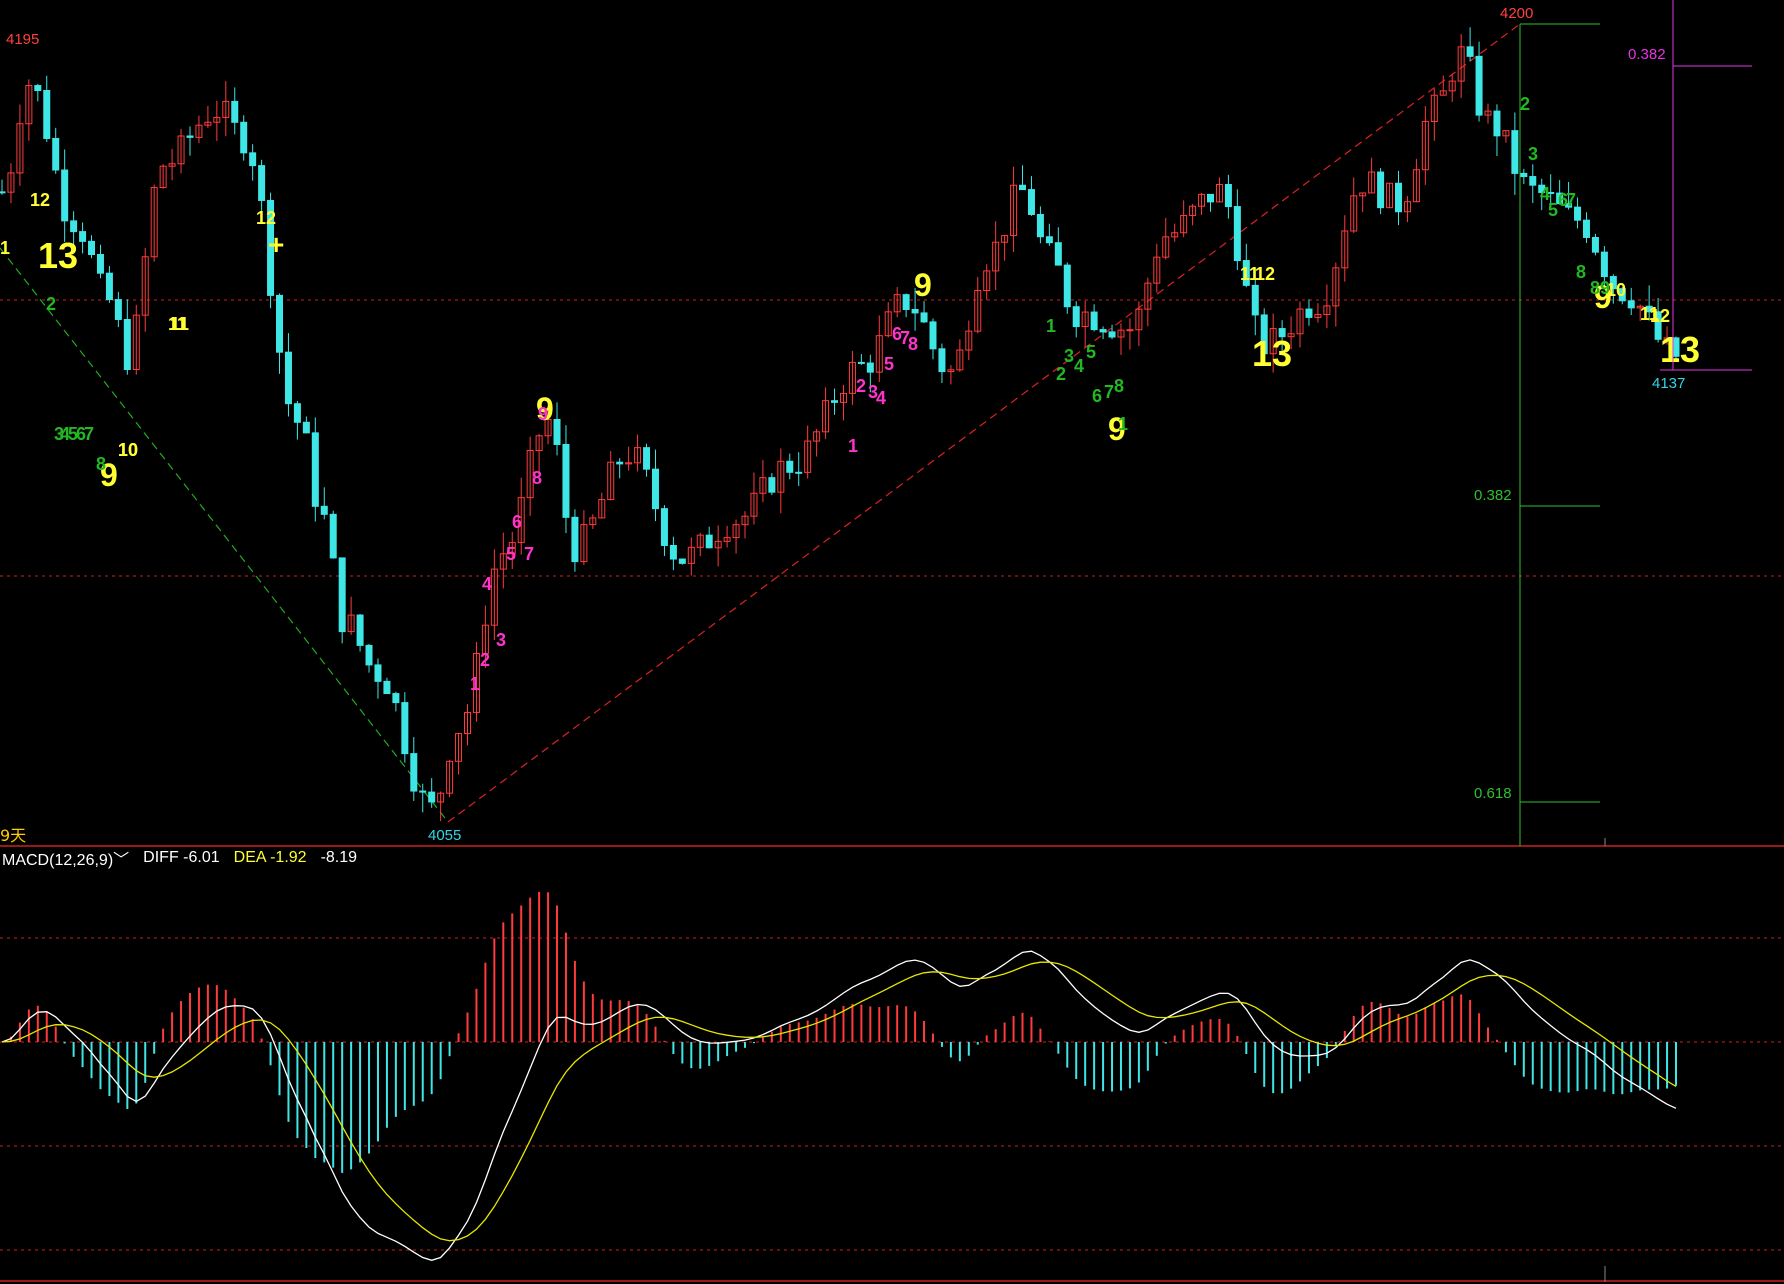 Image resolution: width=1784 pixels, height=1284 pixels. Describe the element at coordinates (444, 835) in the screenshot. I see `low-price-label: 4055` at that location.